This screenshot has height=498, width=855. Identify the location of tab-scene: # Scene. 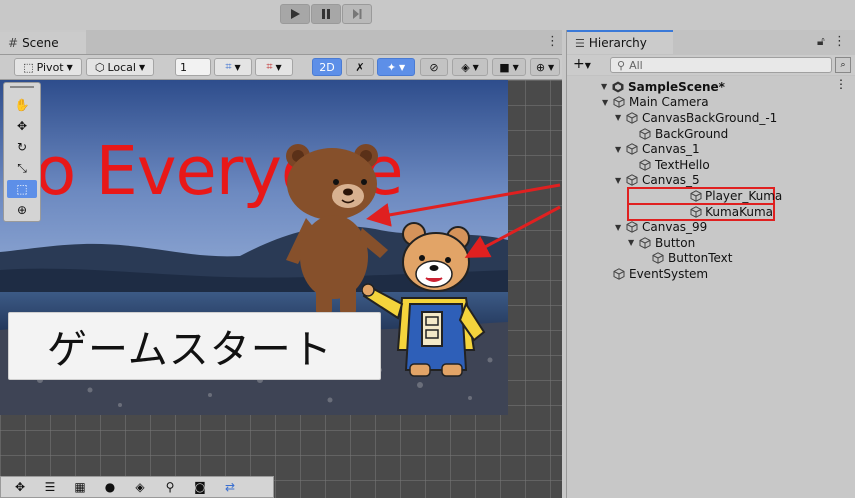
(43, 42).